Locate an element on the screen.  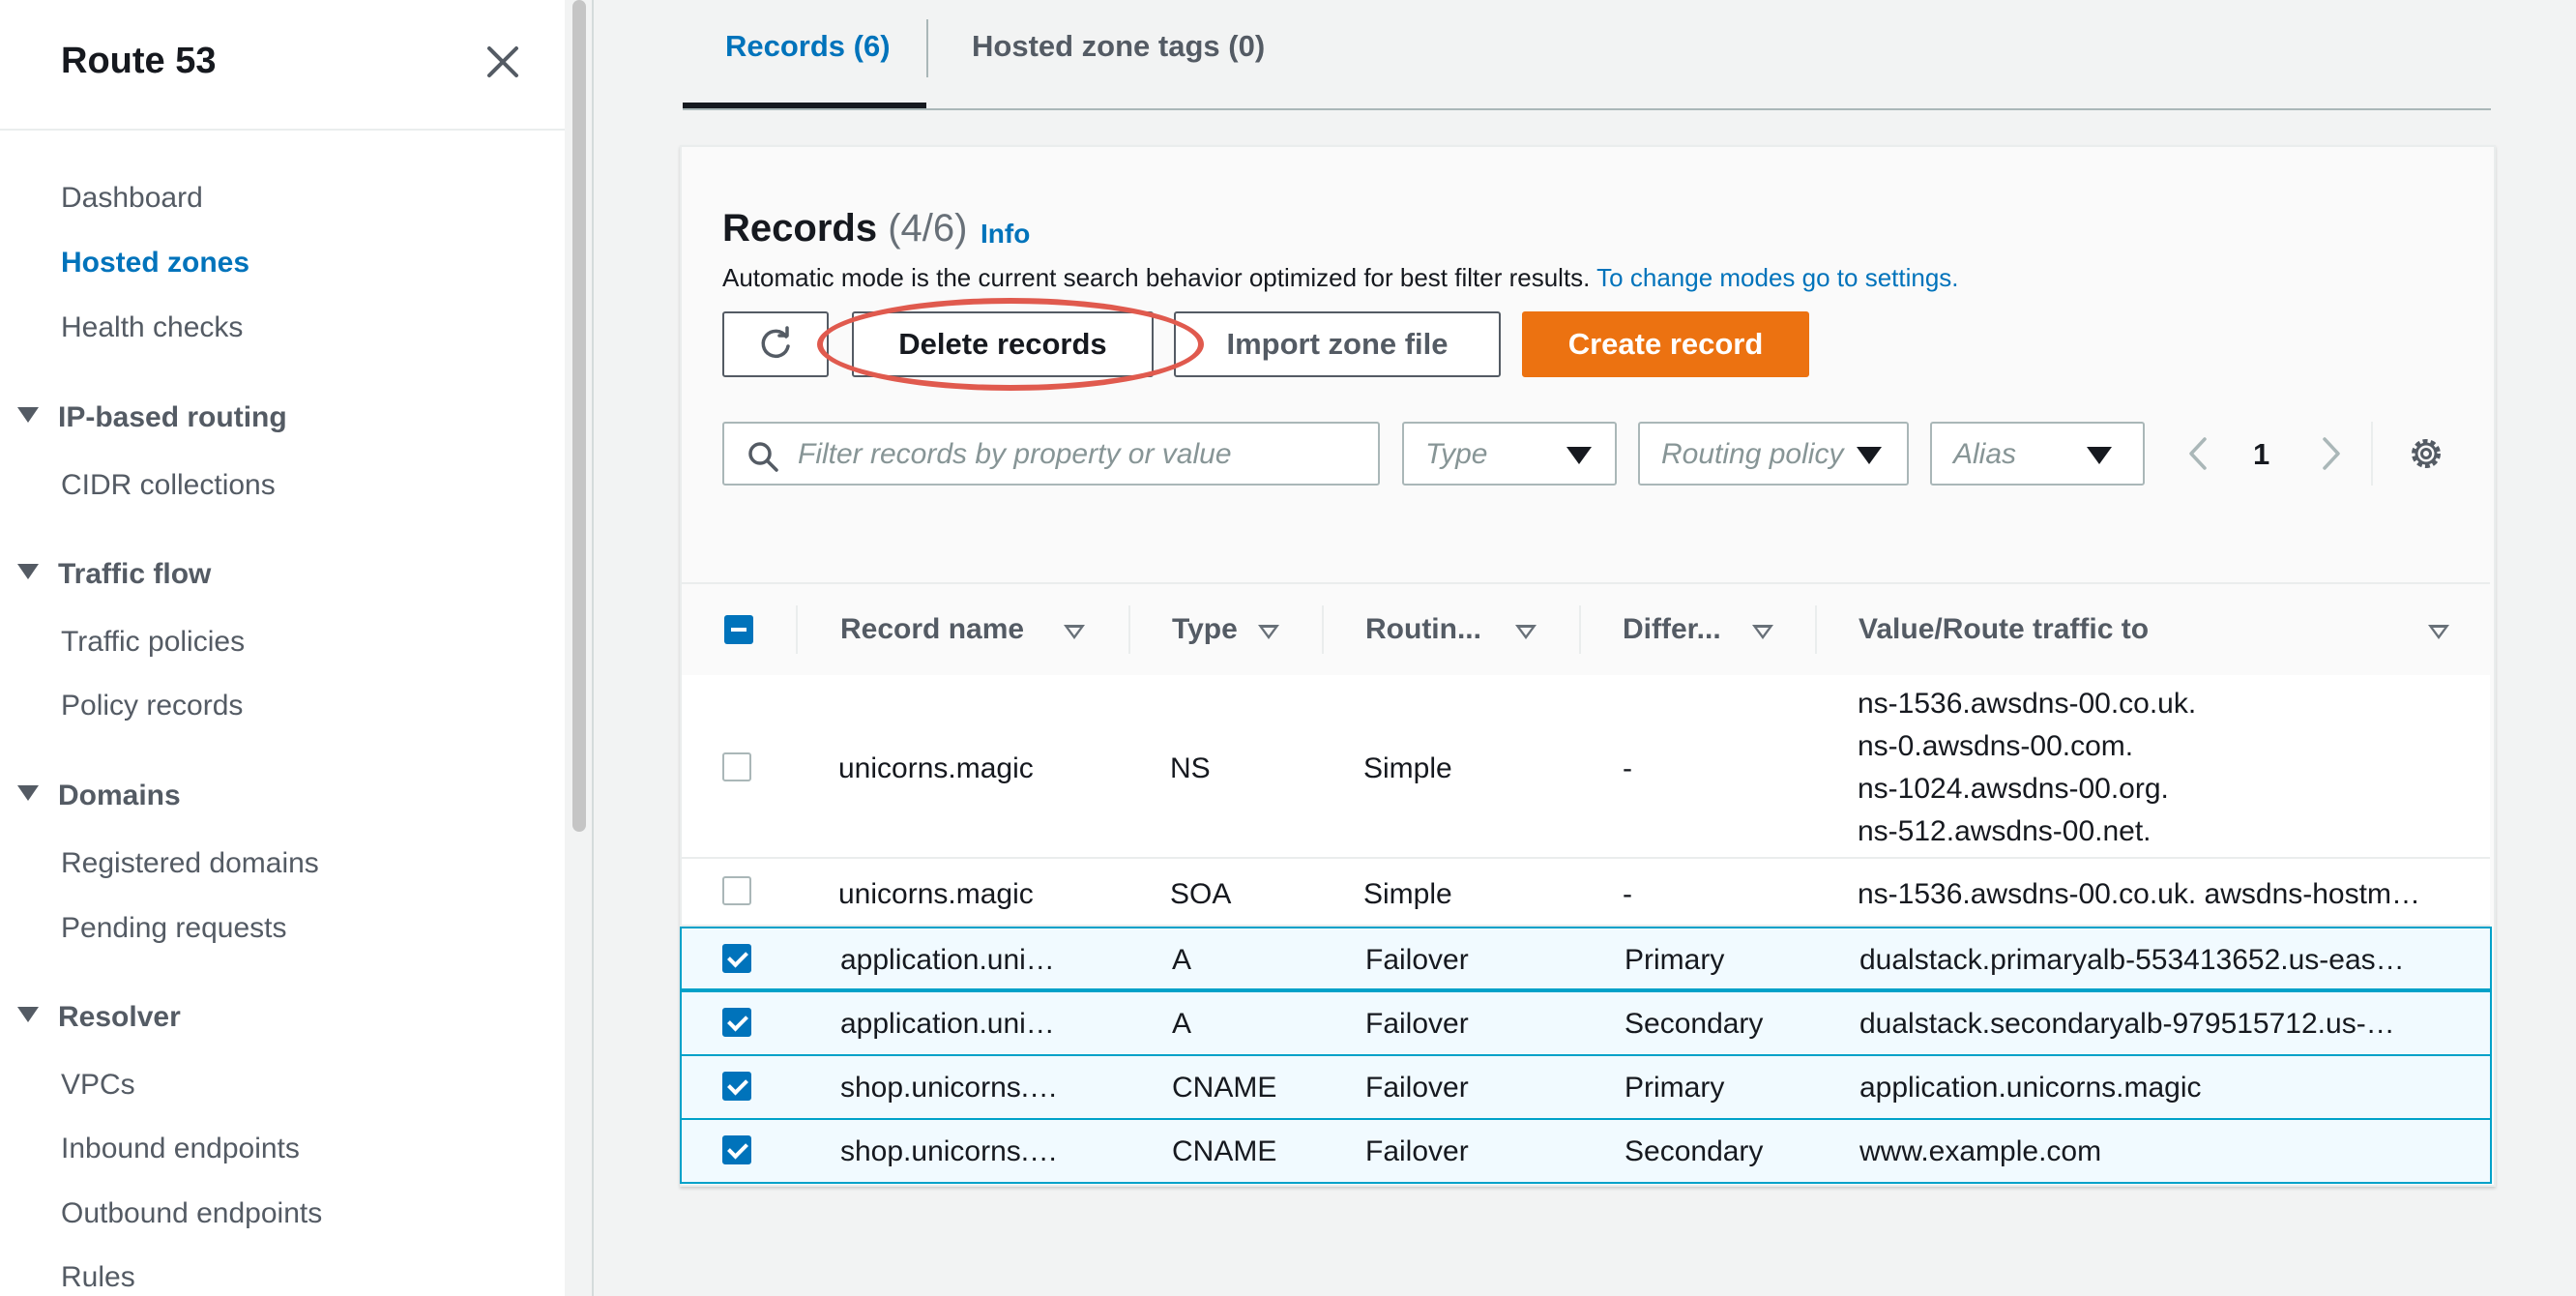
sidebar-item-inbound-endpoints: Inbound endpoints is located at coordinates (180, 1149).